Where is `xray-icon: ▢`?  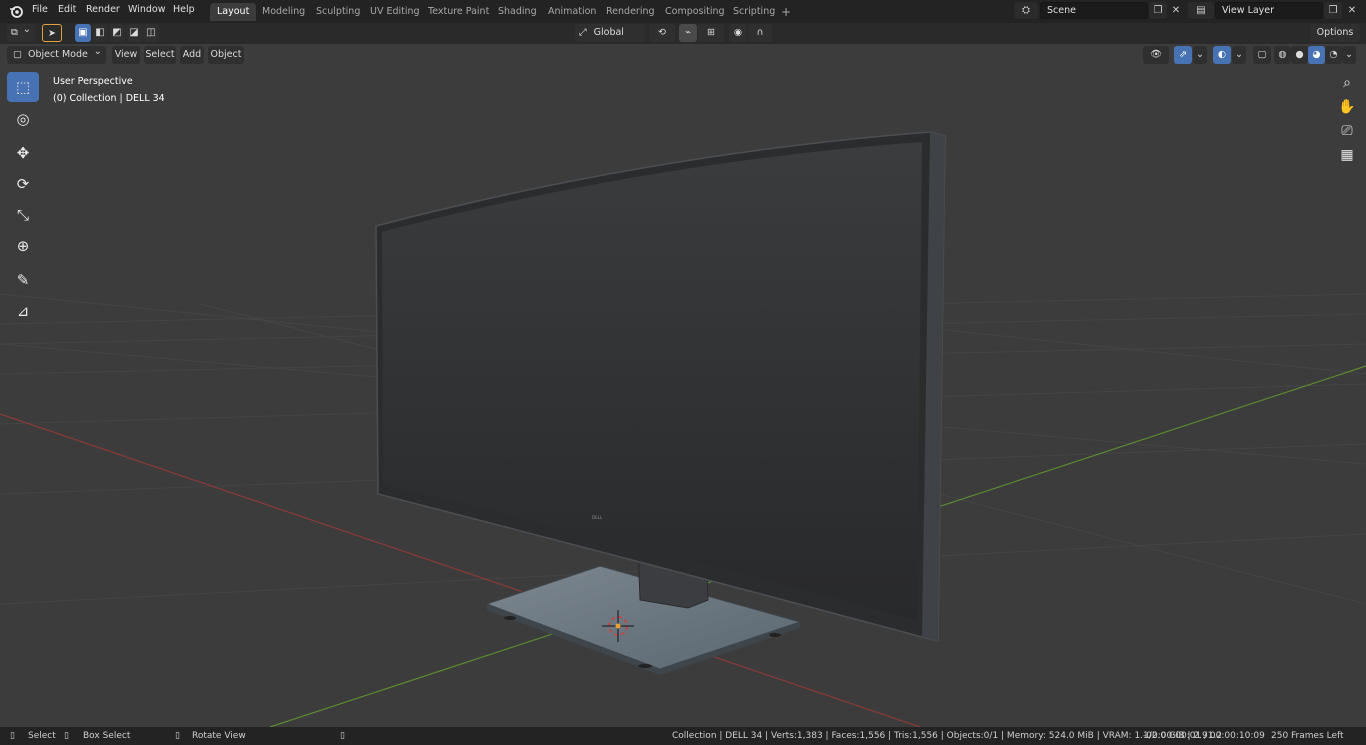
xray-icon: ▢ is located at coordinates (1262, 55).